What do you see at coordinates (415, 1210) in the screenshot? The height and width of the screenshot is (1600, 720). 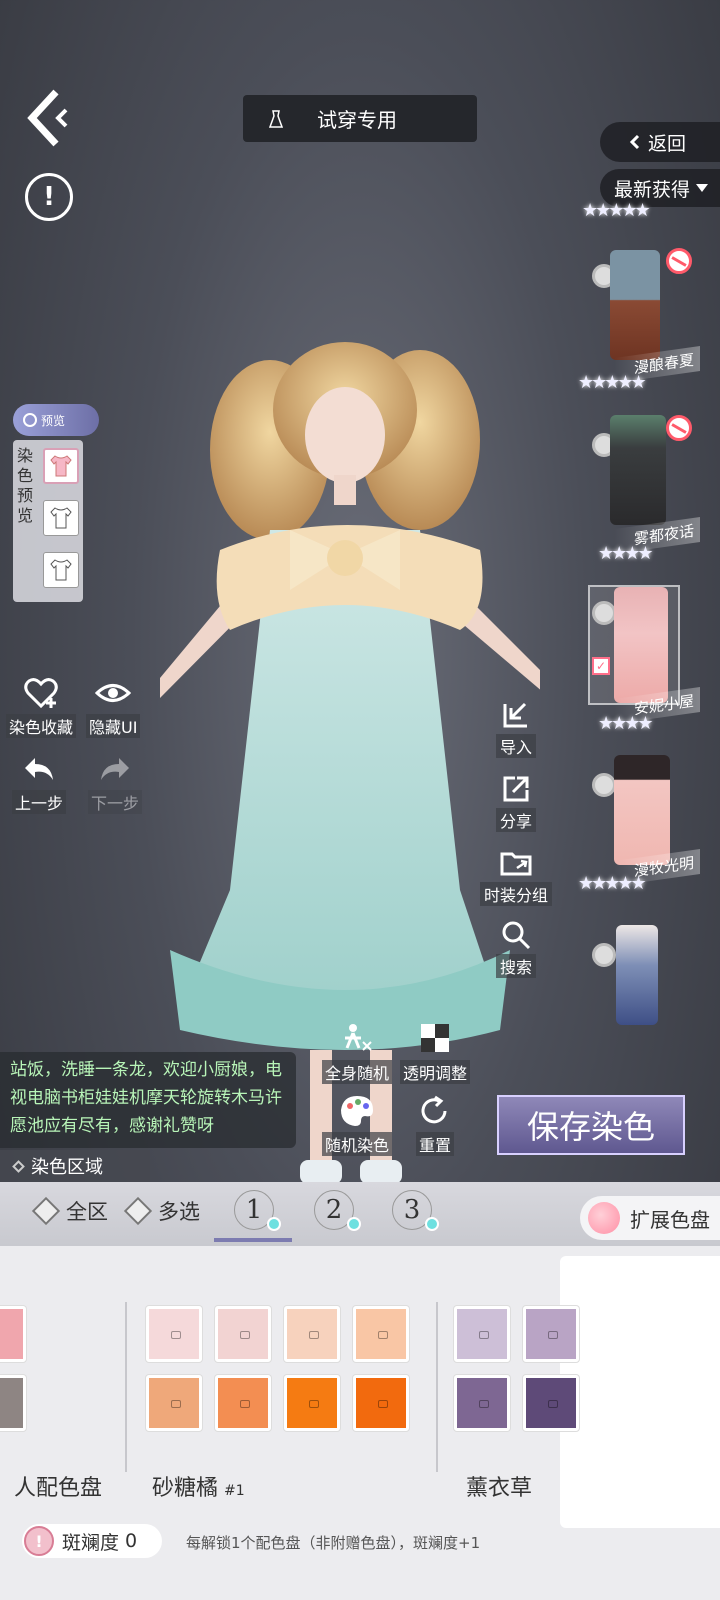 I see `tab-region-3: 3` at bounding box center [415, 1210].